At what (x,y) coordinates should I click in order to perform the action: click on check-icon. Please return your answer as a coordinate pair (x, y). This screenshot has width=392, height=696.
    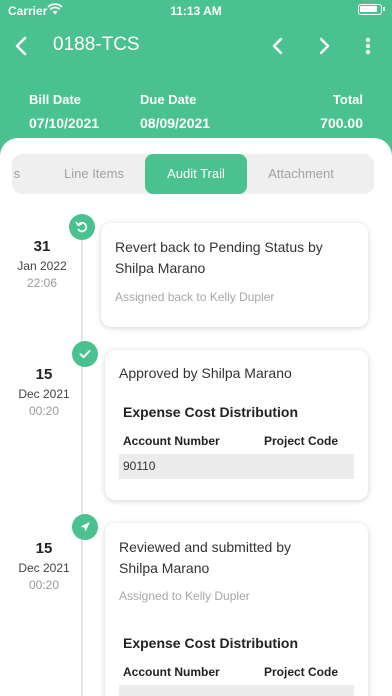
    Looking at the image, I should click on (85, 354).